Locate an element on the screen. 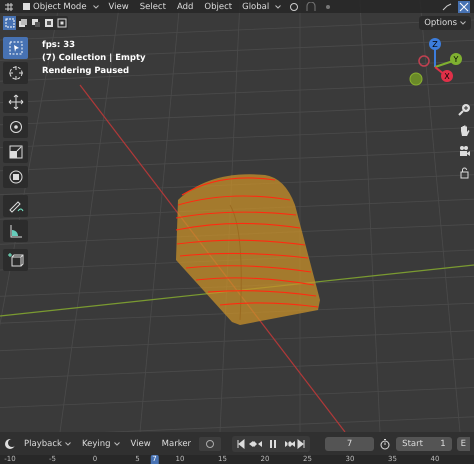 The width and height of the screenshot is (474, 464). viewport-info-text: fps: 33 is located at coordinates (59, 45).